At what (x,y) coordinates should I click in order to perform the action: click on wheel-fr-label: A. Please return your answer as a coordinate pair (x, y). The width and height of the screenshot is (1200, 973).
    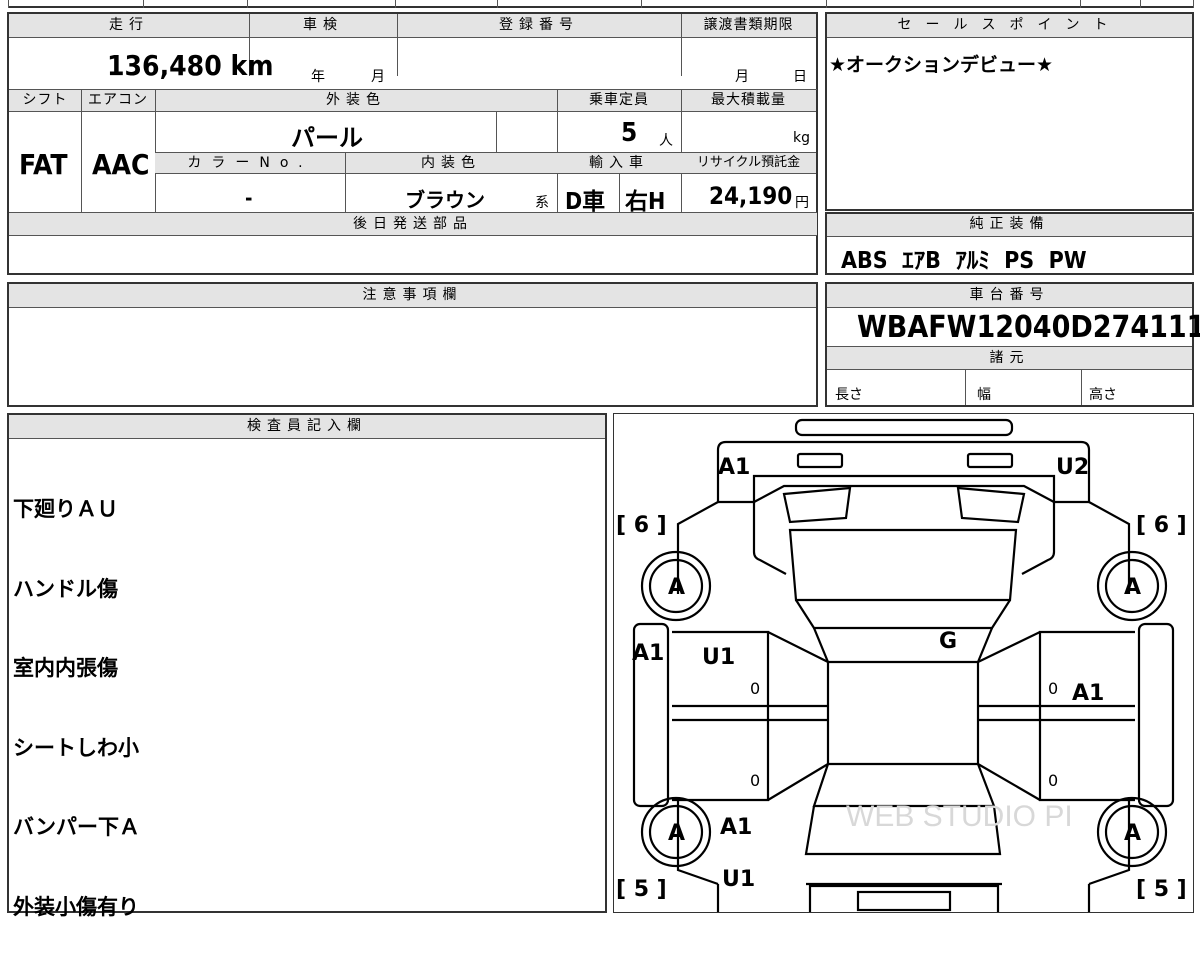
    Looking at the image, I should click on (1132, 587).